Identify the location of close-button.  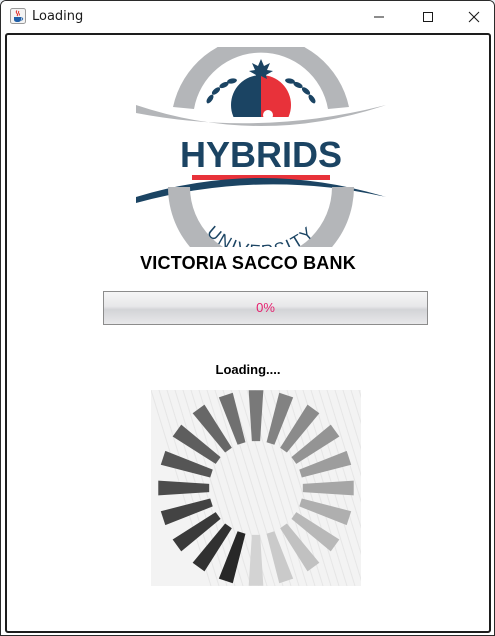
(472, 16).